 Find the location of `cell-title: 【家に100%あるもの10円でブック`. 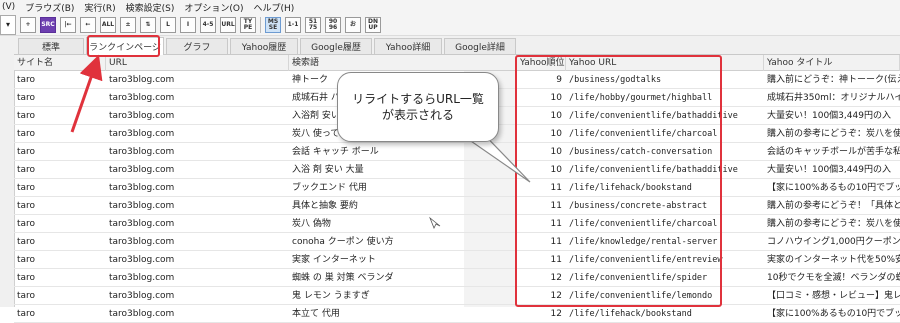

cell-title: 【家に100%あるもの10円でブック is located at coordinates (833, 314).